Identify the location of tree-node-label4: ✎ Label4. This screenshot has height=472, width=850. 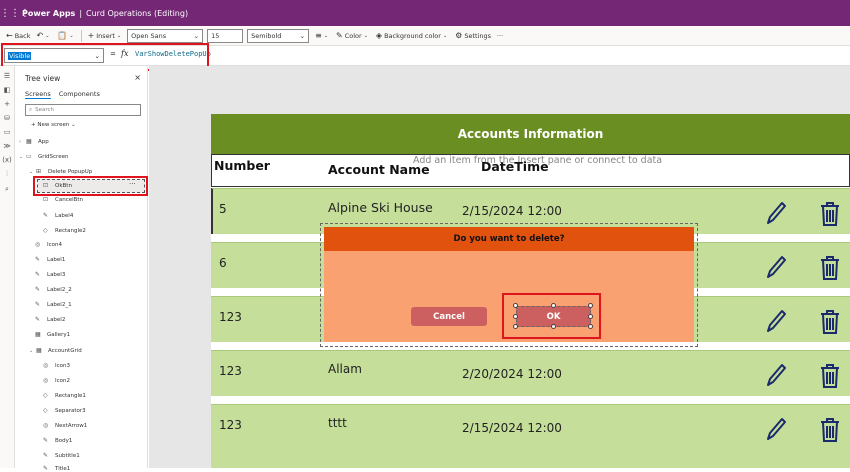
(58, 215).